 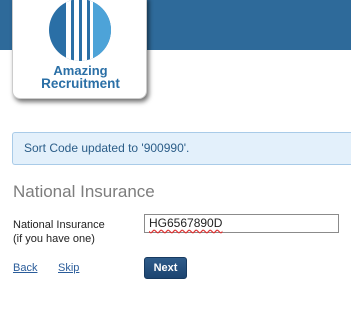 I want to click on national-insurance-label: National Insurance (if you have one), so click(x=59, y=232).